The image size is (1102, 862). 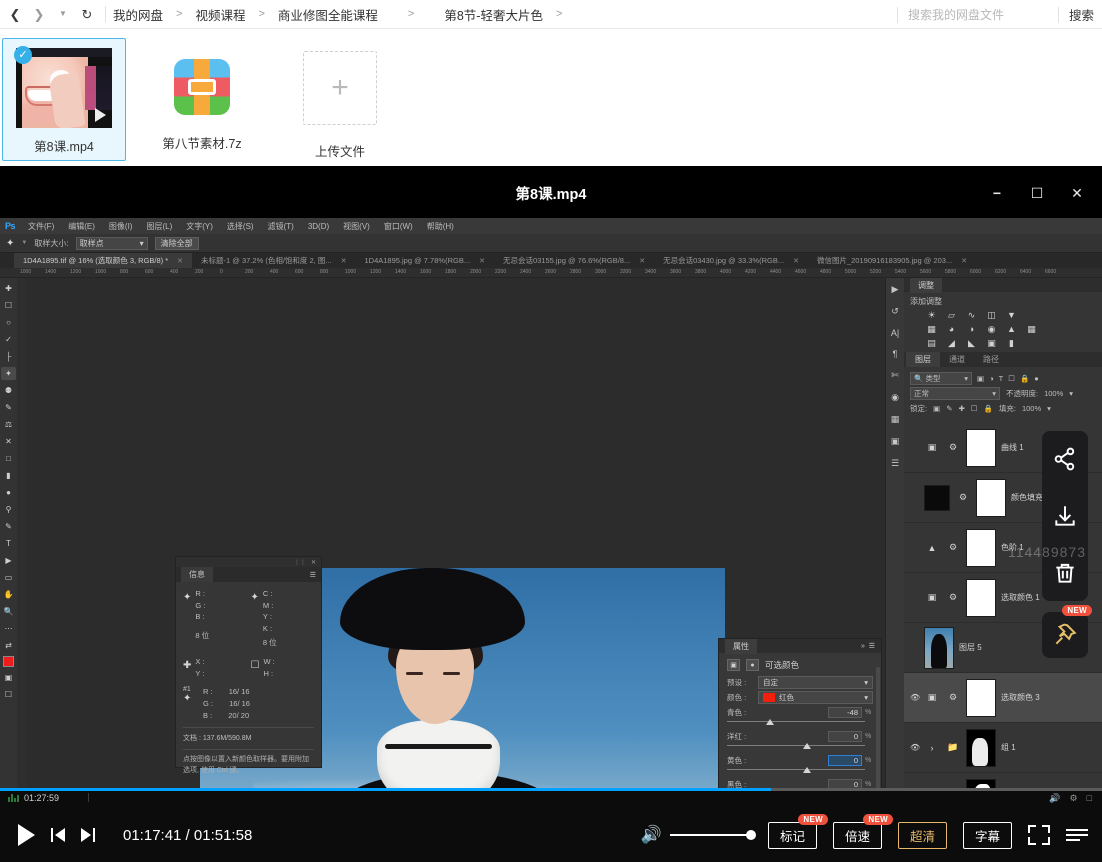 What do you see at coordinates (551, 789) in the screenshot?
I see `progress-track` at bounding box center [551, 789].